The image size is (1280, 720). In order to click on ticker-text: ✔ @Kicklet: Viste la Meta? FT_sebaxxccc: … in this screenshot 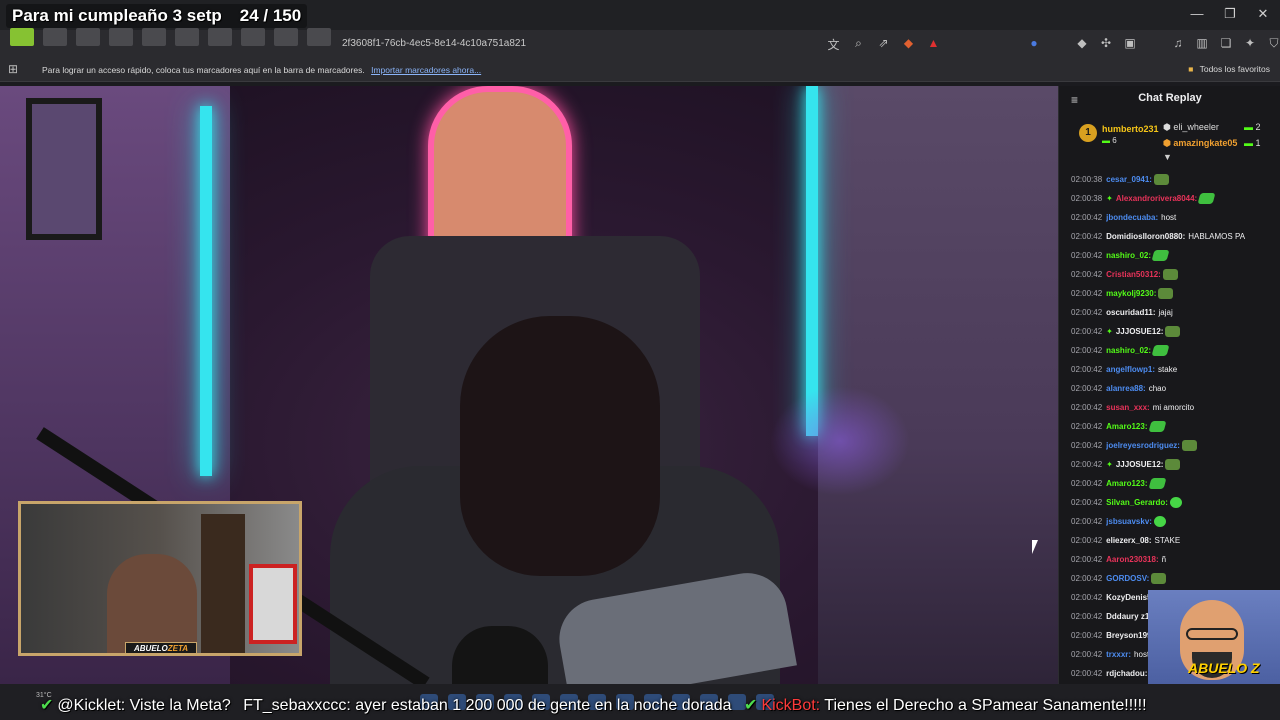, I will do `click(593, 705)`.